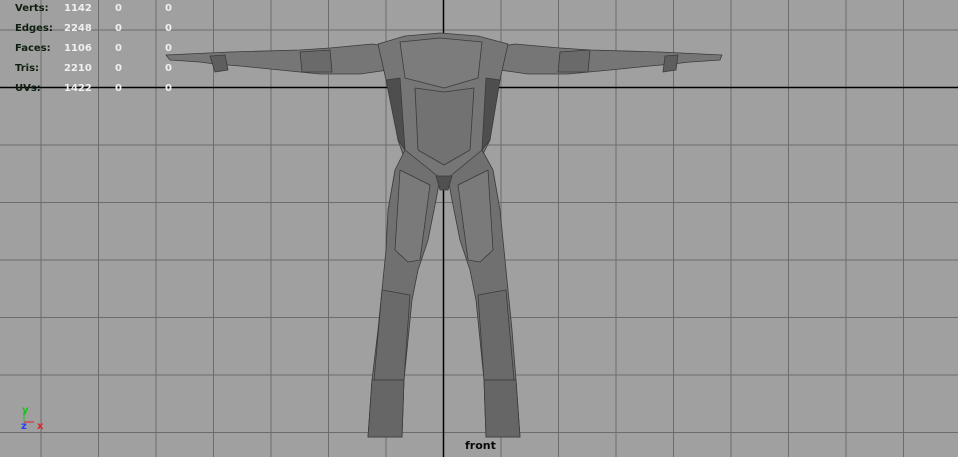  What do you see at coordinates (24, 426) in the screenshot?
I see `axis-z-label: z` at bounding box center [24, 426].